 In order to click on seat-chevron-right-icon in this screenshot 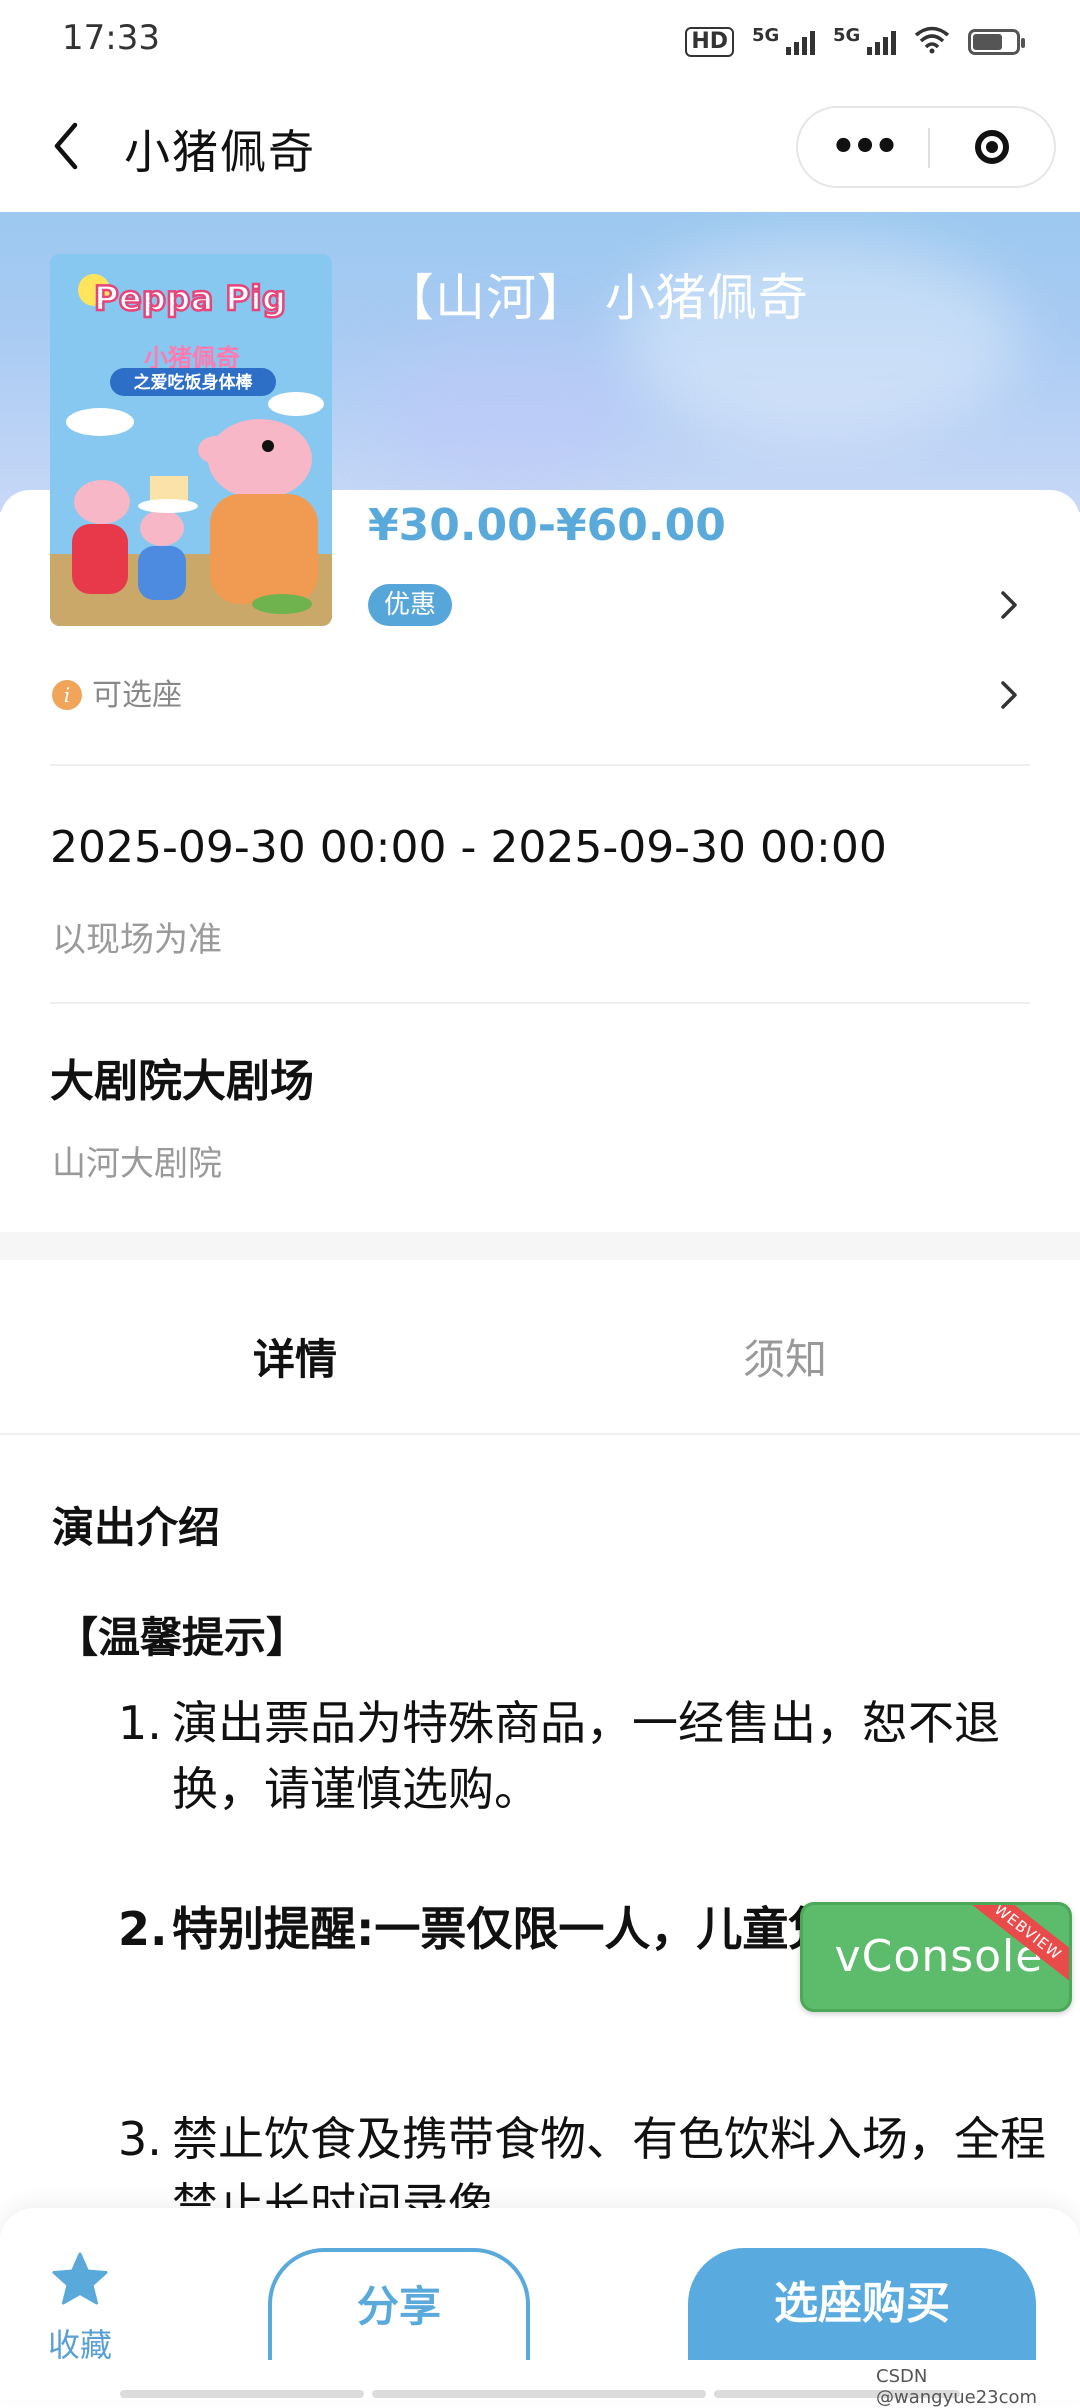, I will do `click(1009, 695)`.